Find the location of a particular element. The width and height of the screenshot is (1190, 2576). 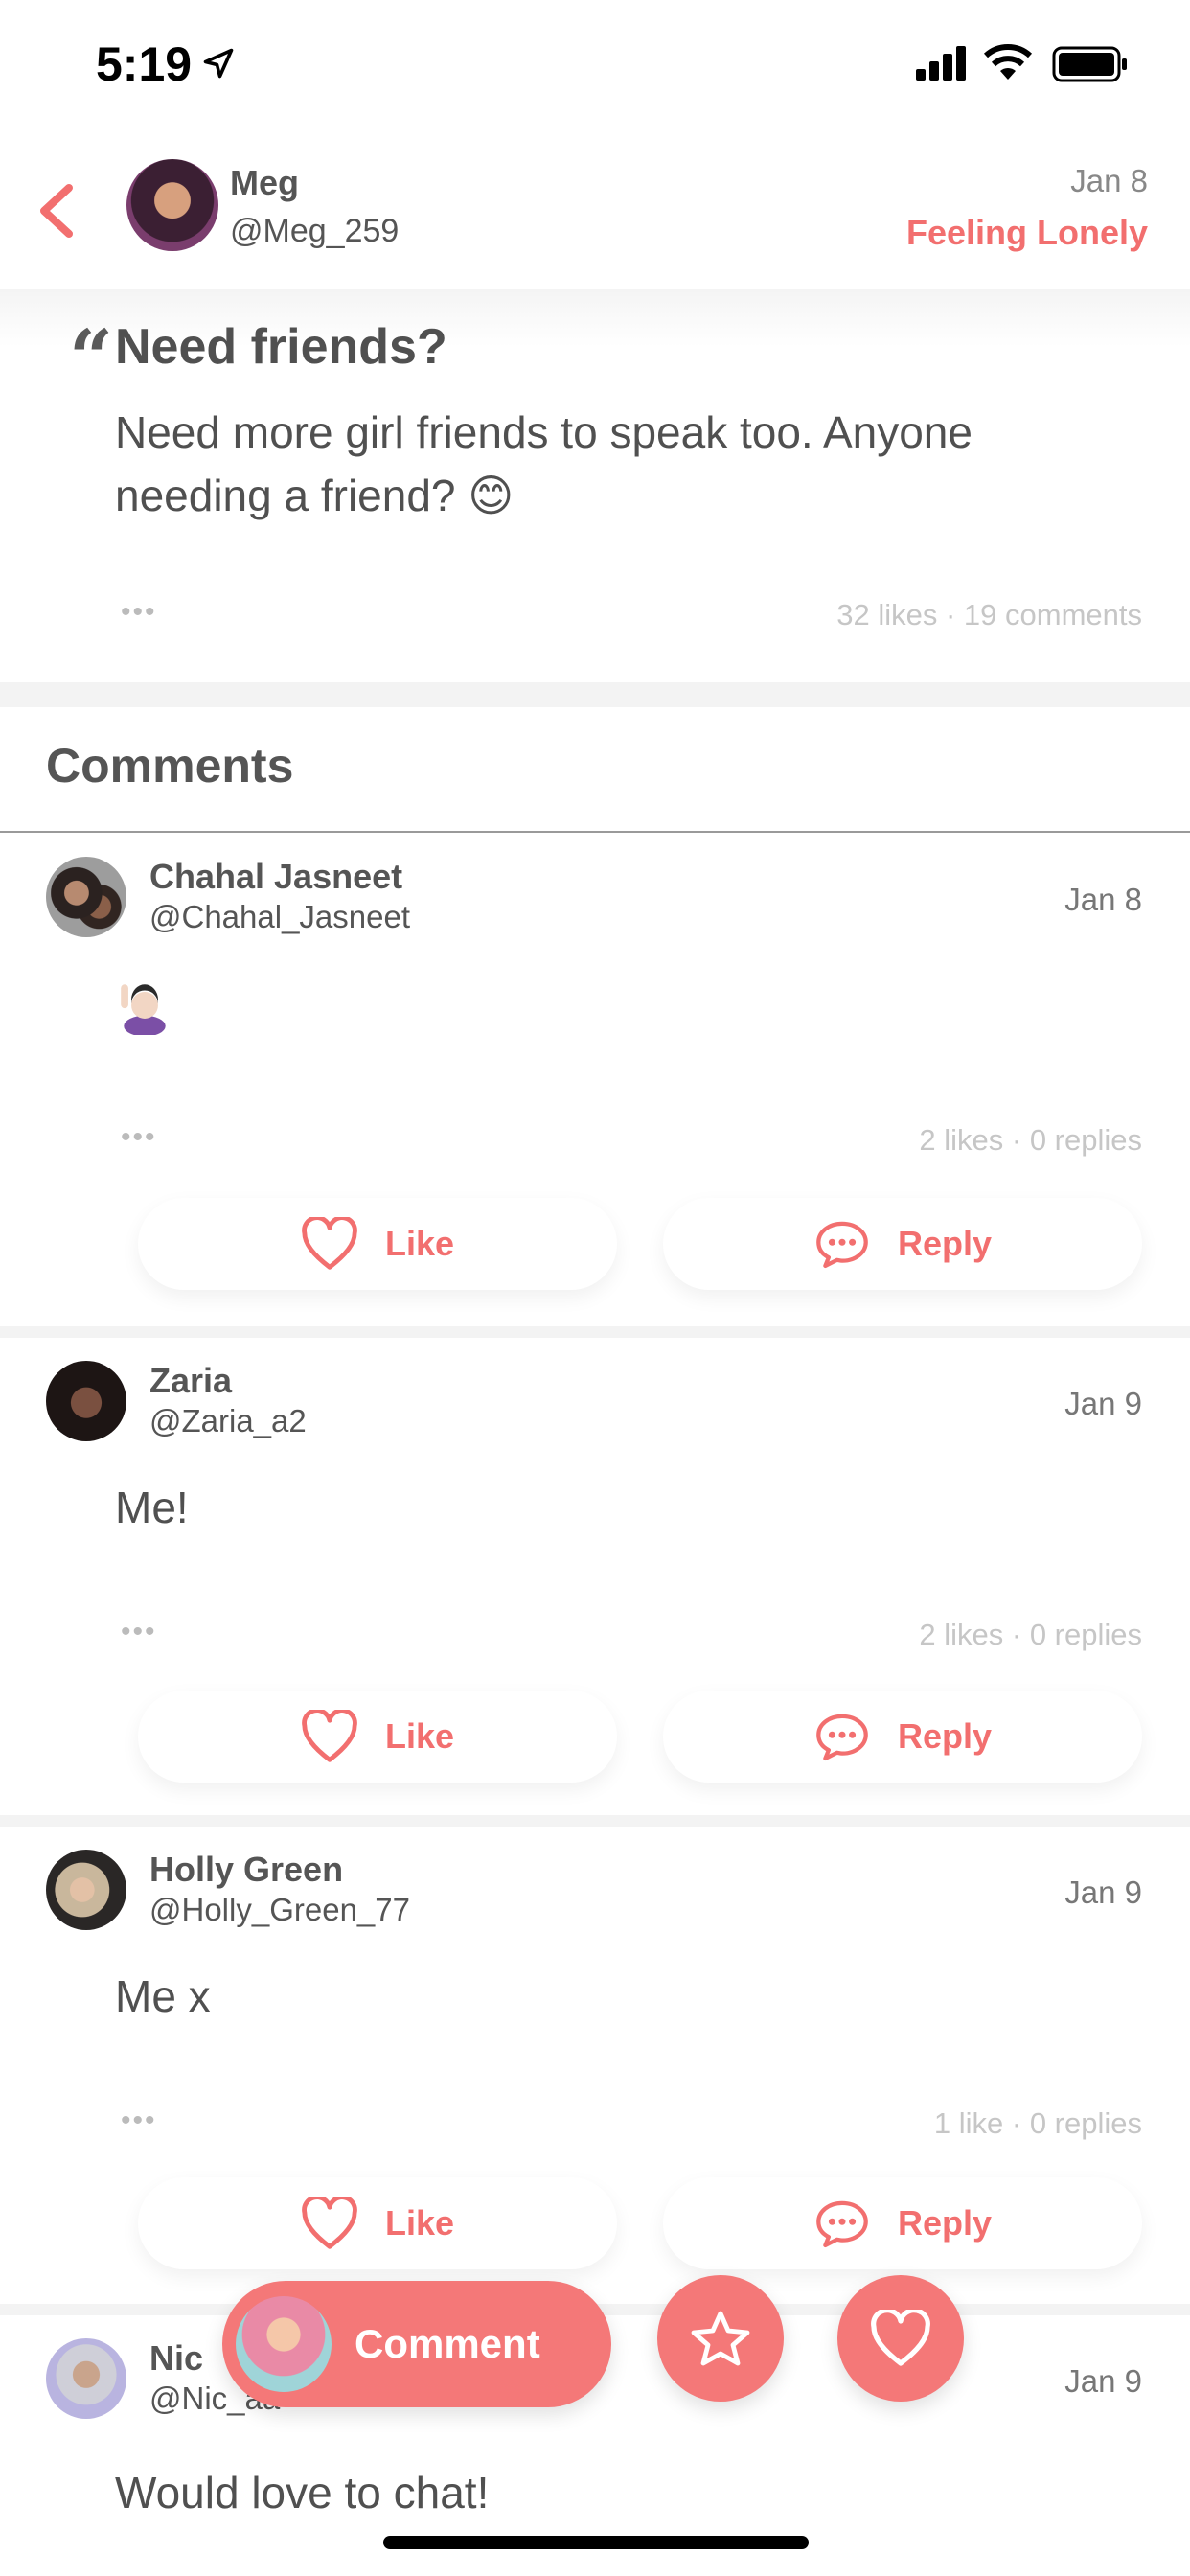

comment-date: Jan 8 is located at coordinates (1103, 899).